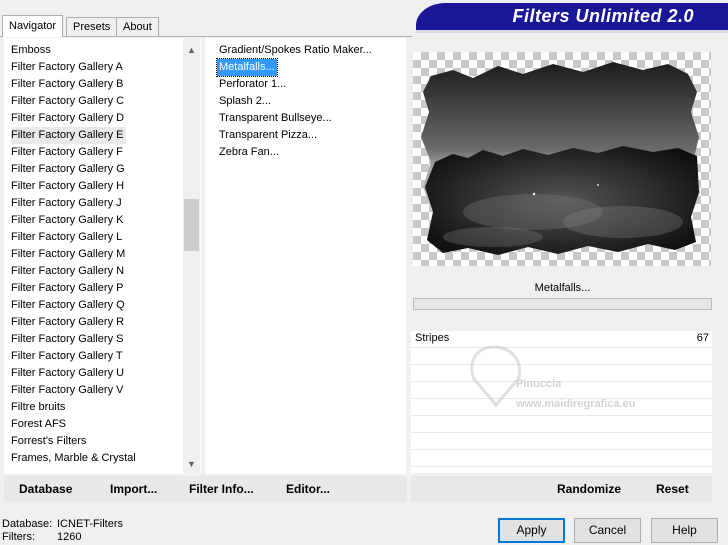  Describe the element at coordinates (67, 390) in the screenshot. I see `category-item: Filter Factory Gallery V` at that location.